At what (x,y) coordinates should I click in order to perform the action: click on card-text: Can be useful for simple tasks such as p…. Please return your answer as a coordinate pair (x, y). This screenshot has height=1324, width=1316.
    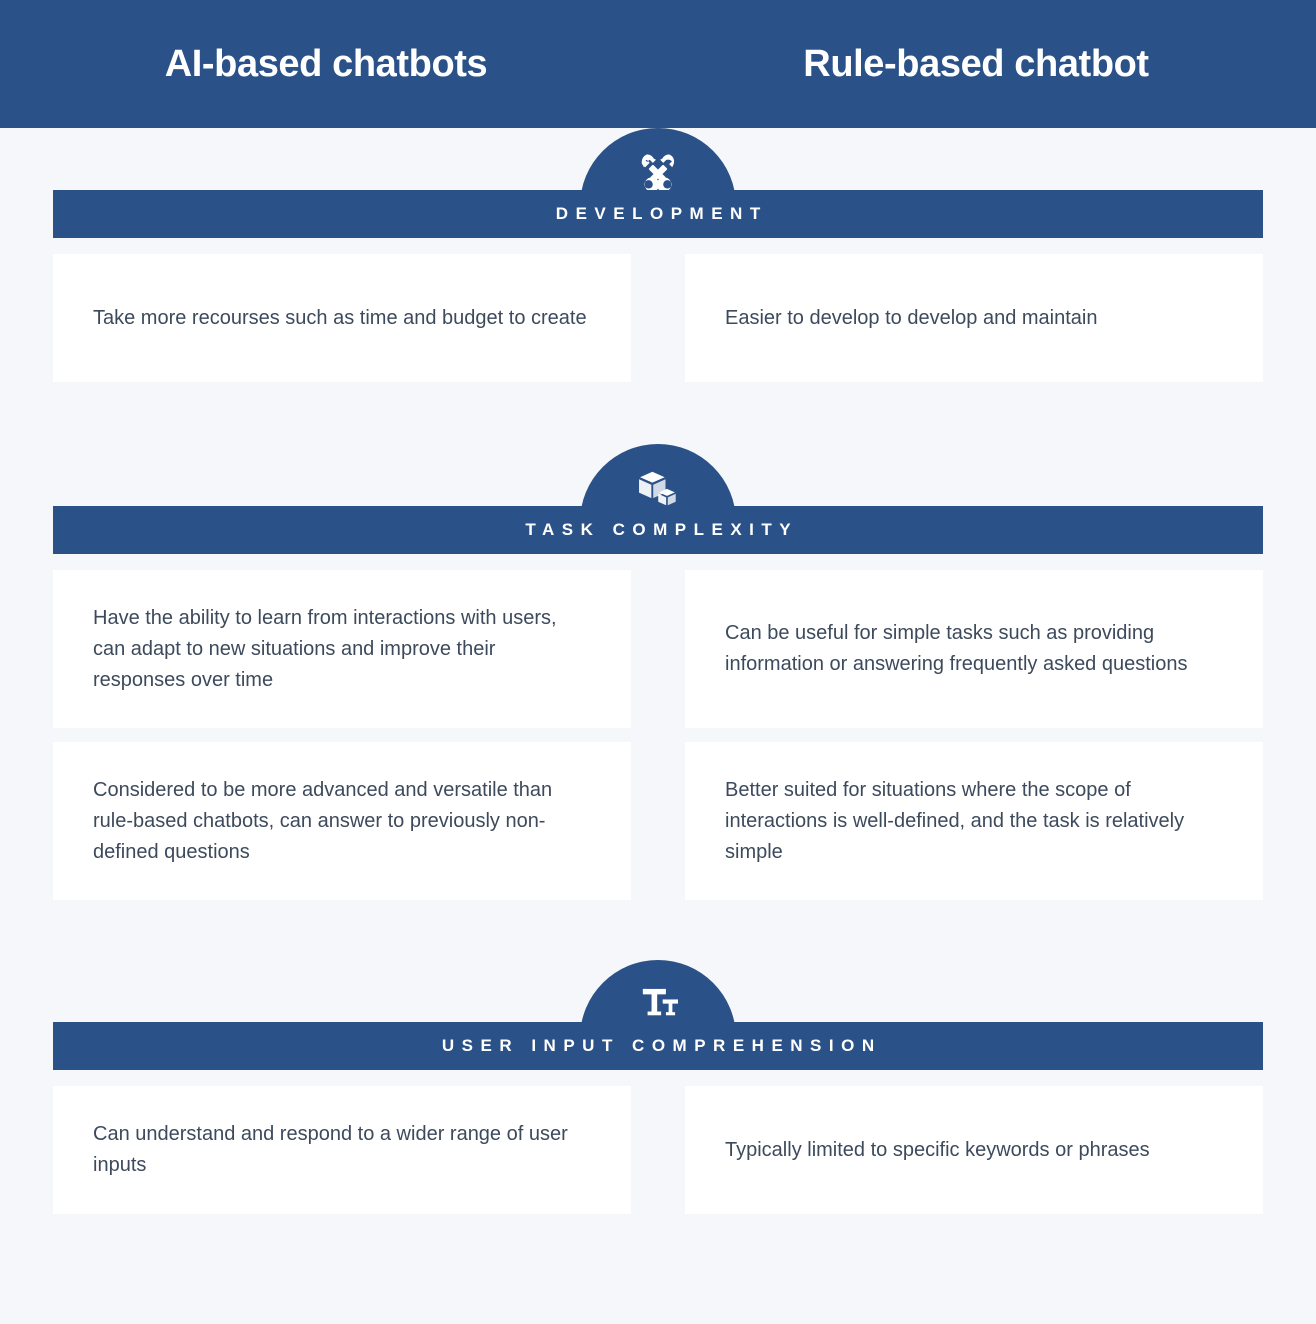
    Looking at the image, I should click on (956, 648).